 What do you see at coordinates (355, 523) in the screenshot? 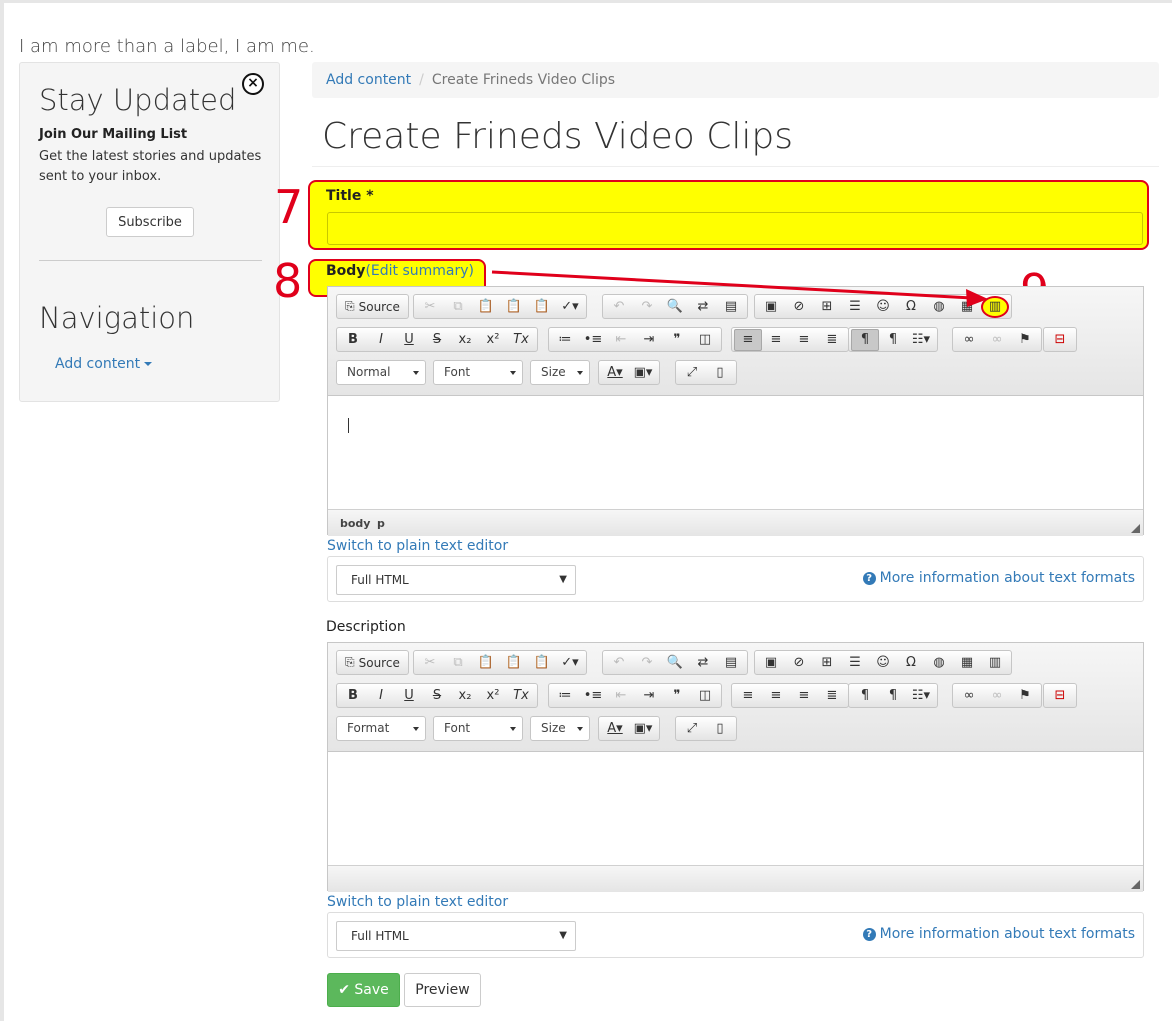
I see `path-body: body` at bounding box center [355, 523].